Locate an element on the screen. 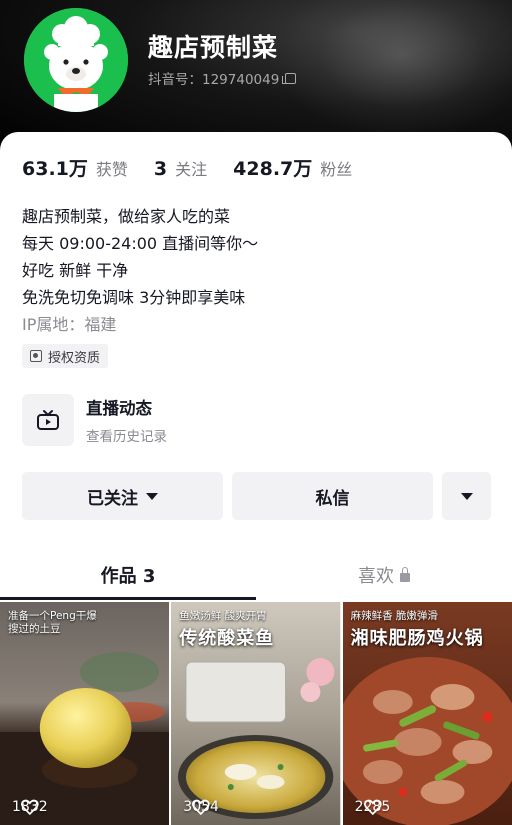 The image size is (512, 825). avatar is located at coordinates (76, 60).